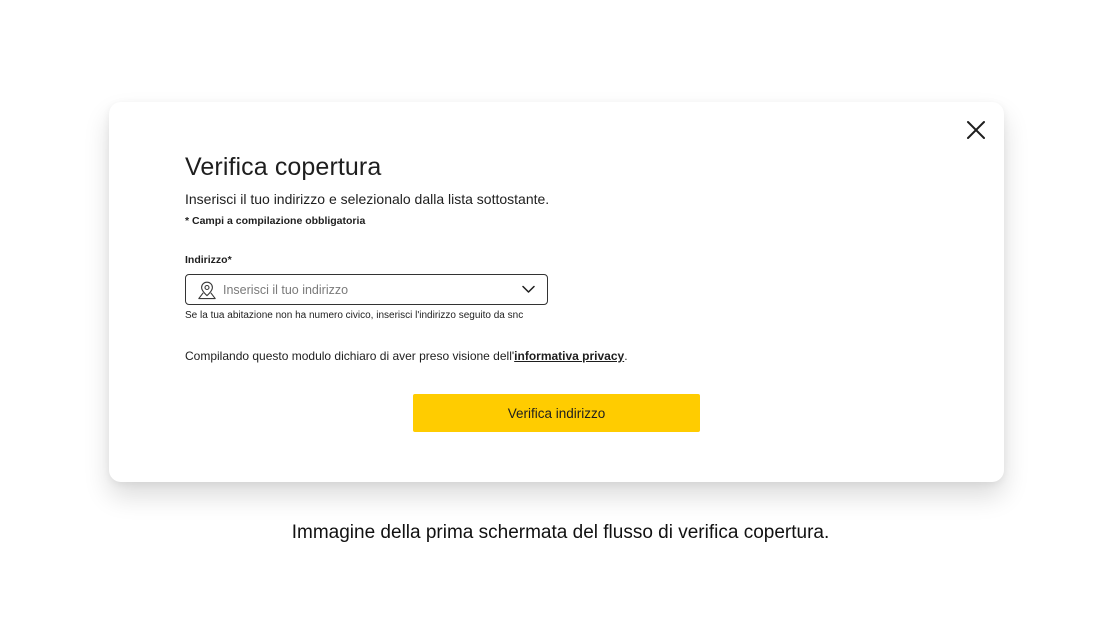 The image size is (1113, 640). Describe the element at coordinates (976, 130) in the screenshot. I see `close-icon` at that location.